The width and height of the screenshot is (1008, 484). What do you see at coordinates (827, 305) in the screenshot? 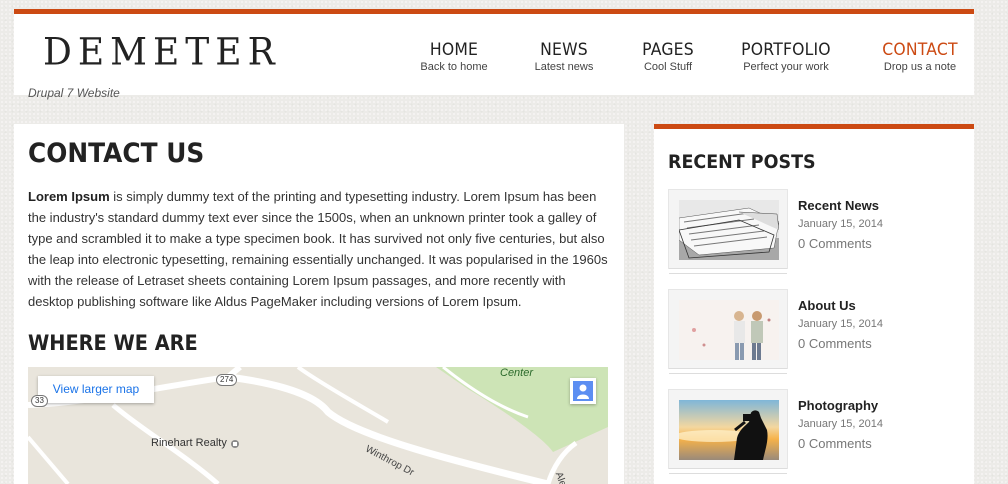
I see `post-title: About Us` at bounding box center [827, 305].